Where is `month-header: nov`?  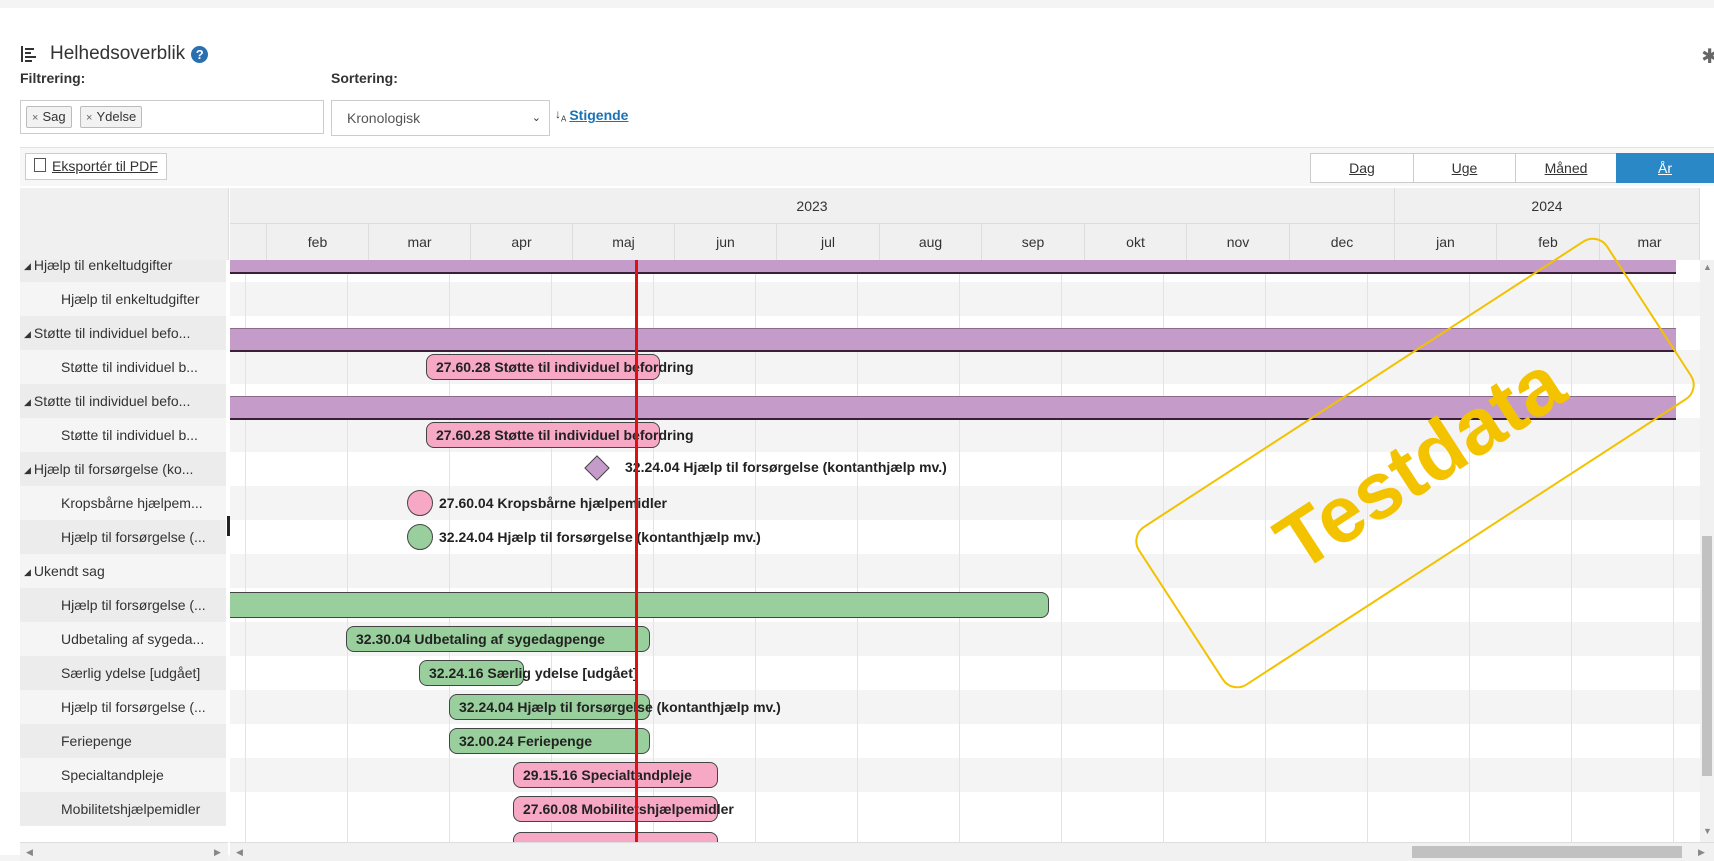 month-header: nov is located at coordinates (1238, 242).